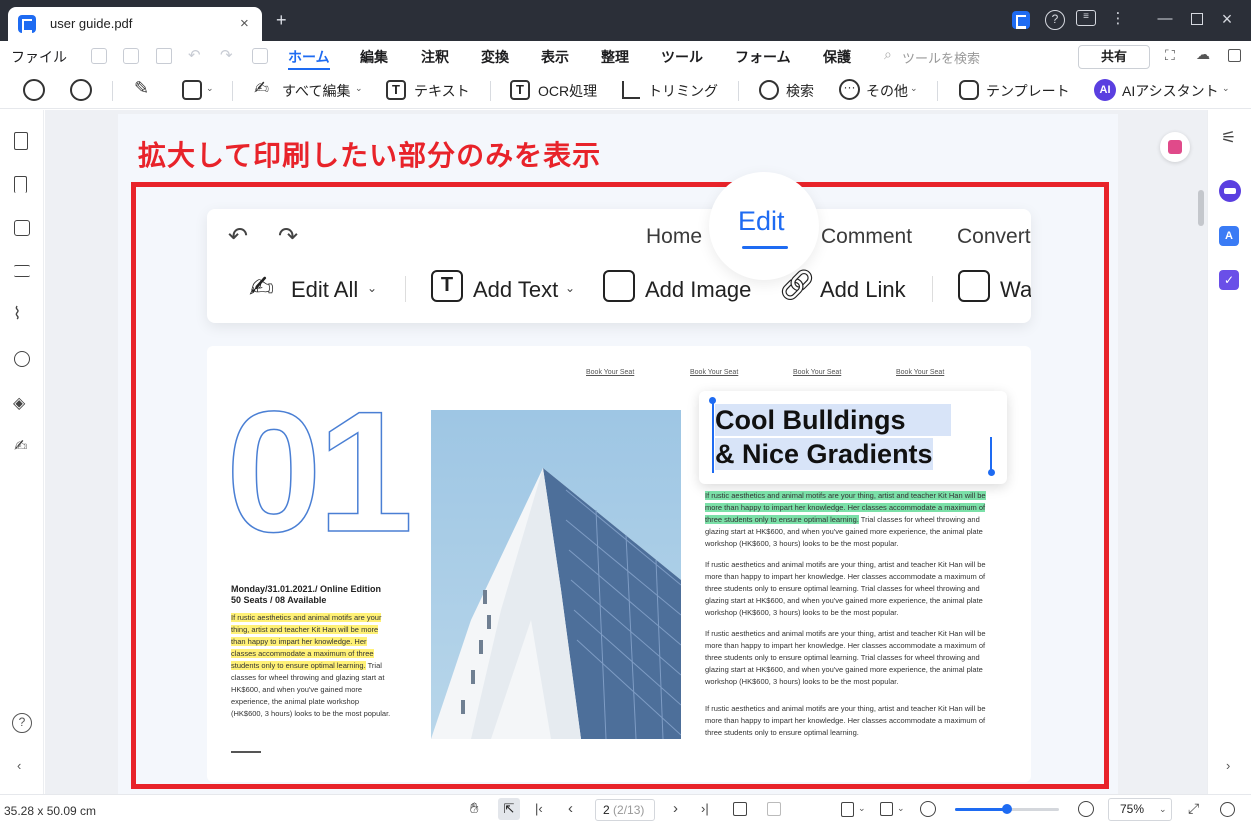  Describe the element at coordinates (19, 403) in the screenshot. I see `layers-icon: ◈` at that location.